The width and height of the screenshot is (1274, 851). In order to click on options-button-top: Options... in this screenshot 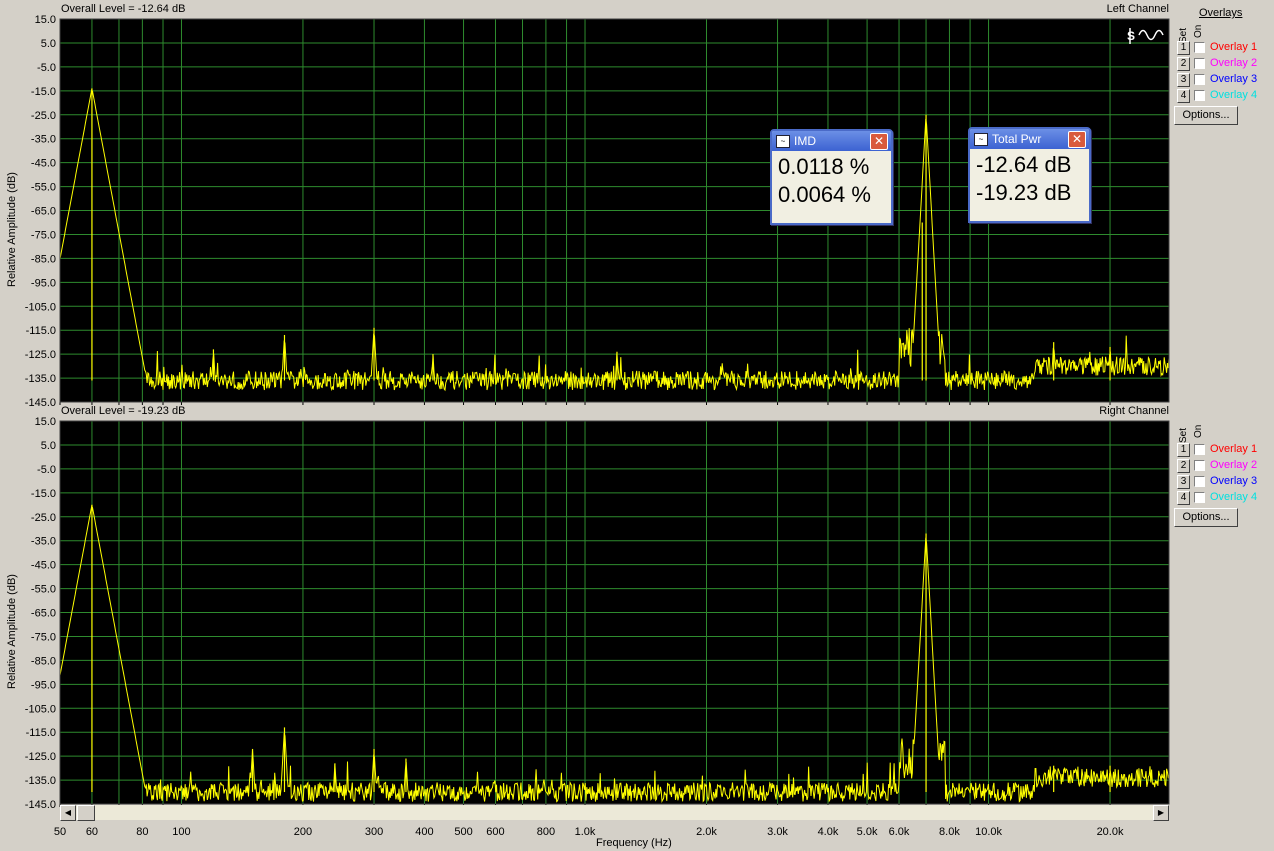, I will do `click(1206, 115)`.